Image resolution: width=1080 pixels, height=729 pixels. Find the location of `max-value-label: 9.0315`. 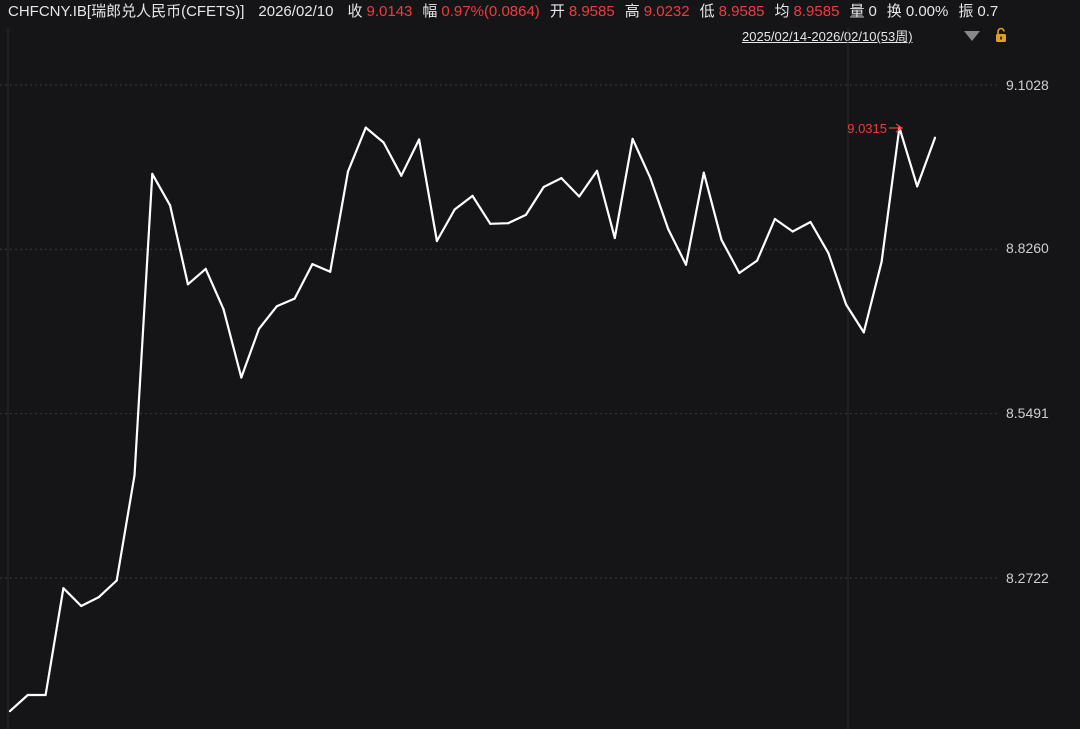

max-value-label: 9.0315 is located at coordinates (867, 128).